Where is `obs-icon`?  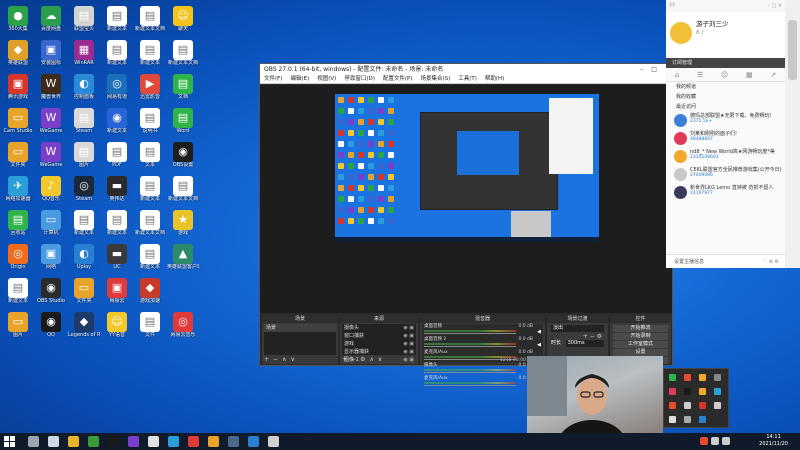 obs-icon is located at coordinates (153, 441).